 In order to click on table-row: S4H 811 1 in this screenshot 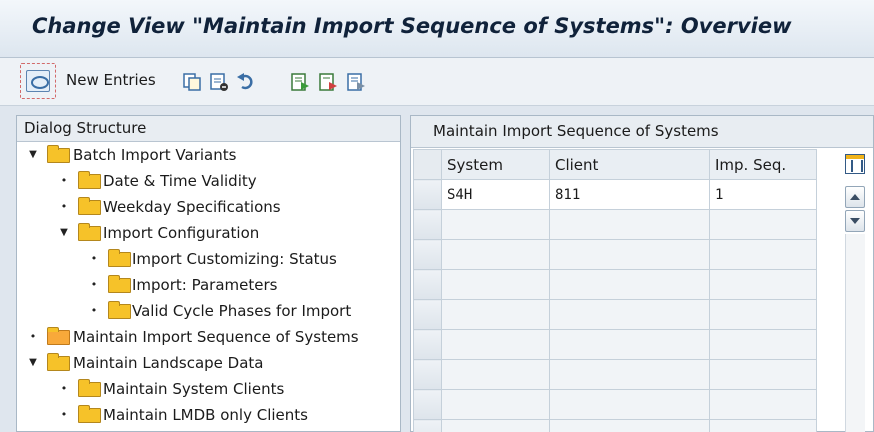, I will do `click(615, 194)`.